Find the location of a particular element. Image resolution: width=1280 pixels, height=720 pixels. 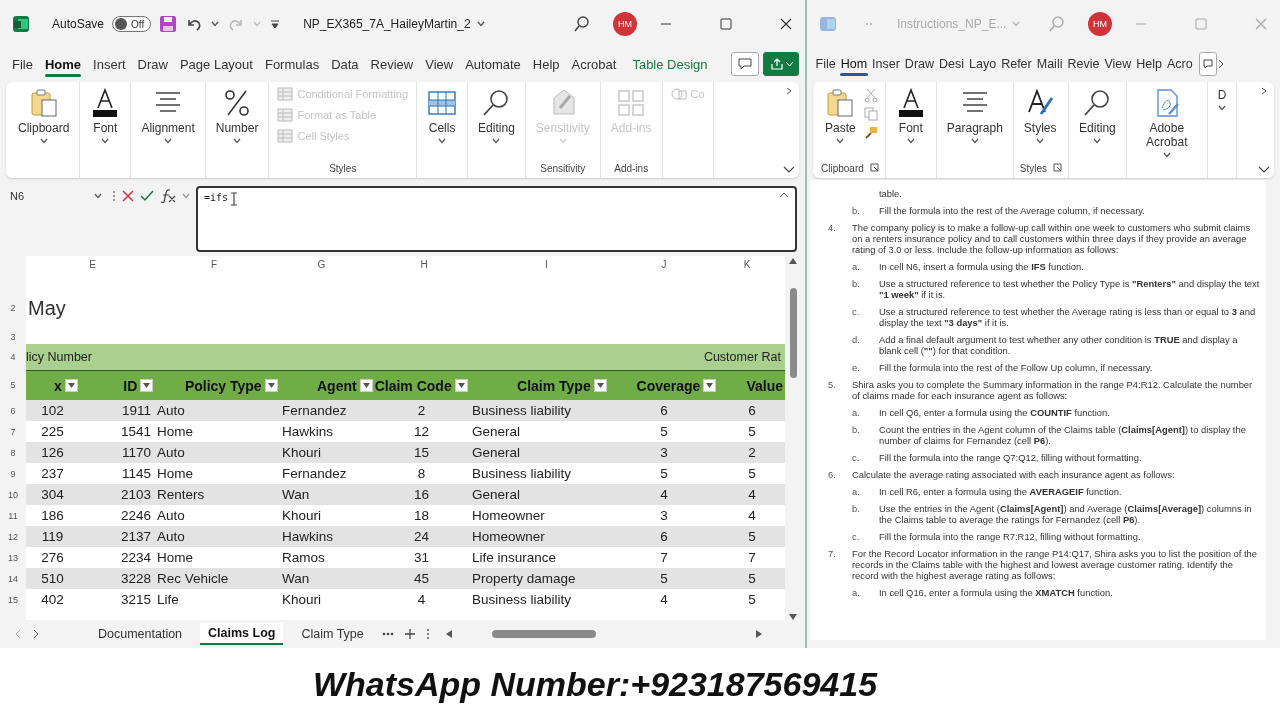

save-icon is located at coordinates (168, 24).